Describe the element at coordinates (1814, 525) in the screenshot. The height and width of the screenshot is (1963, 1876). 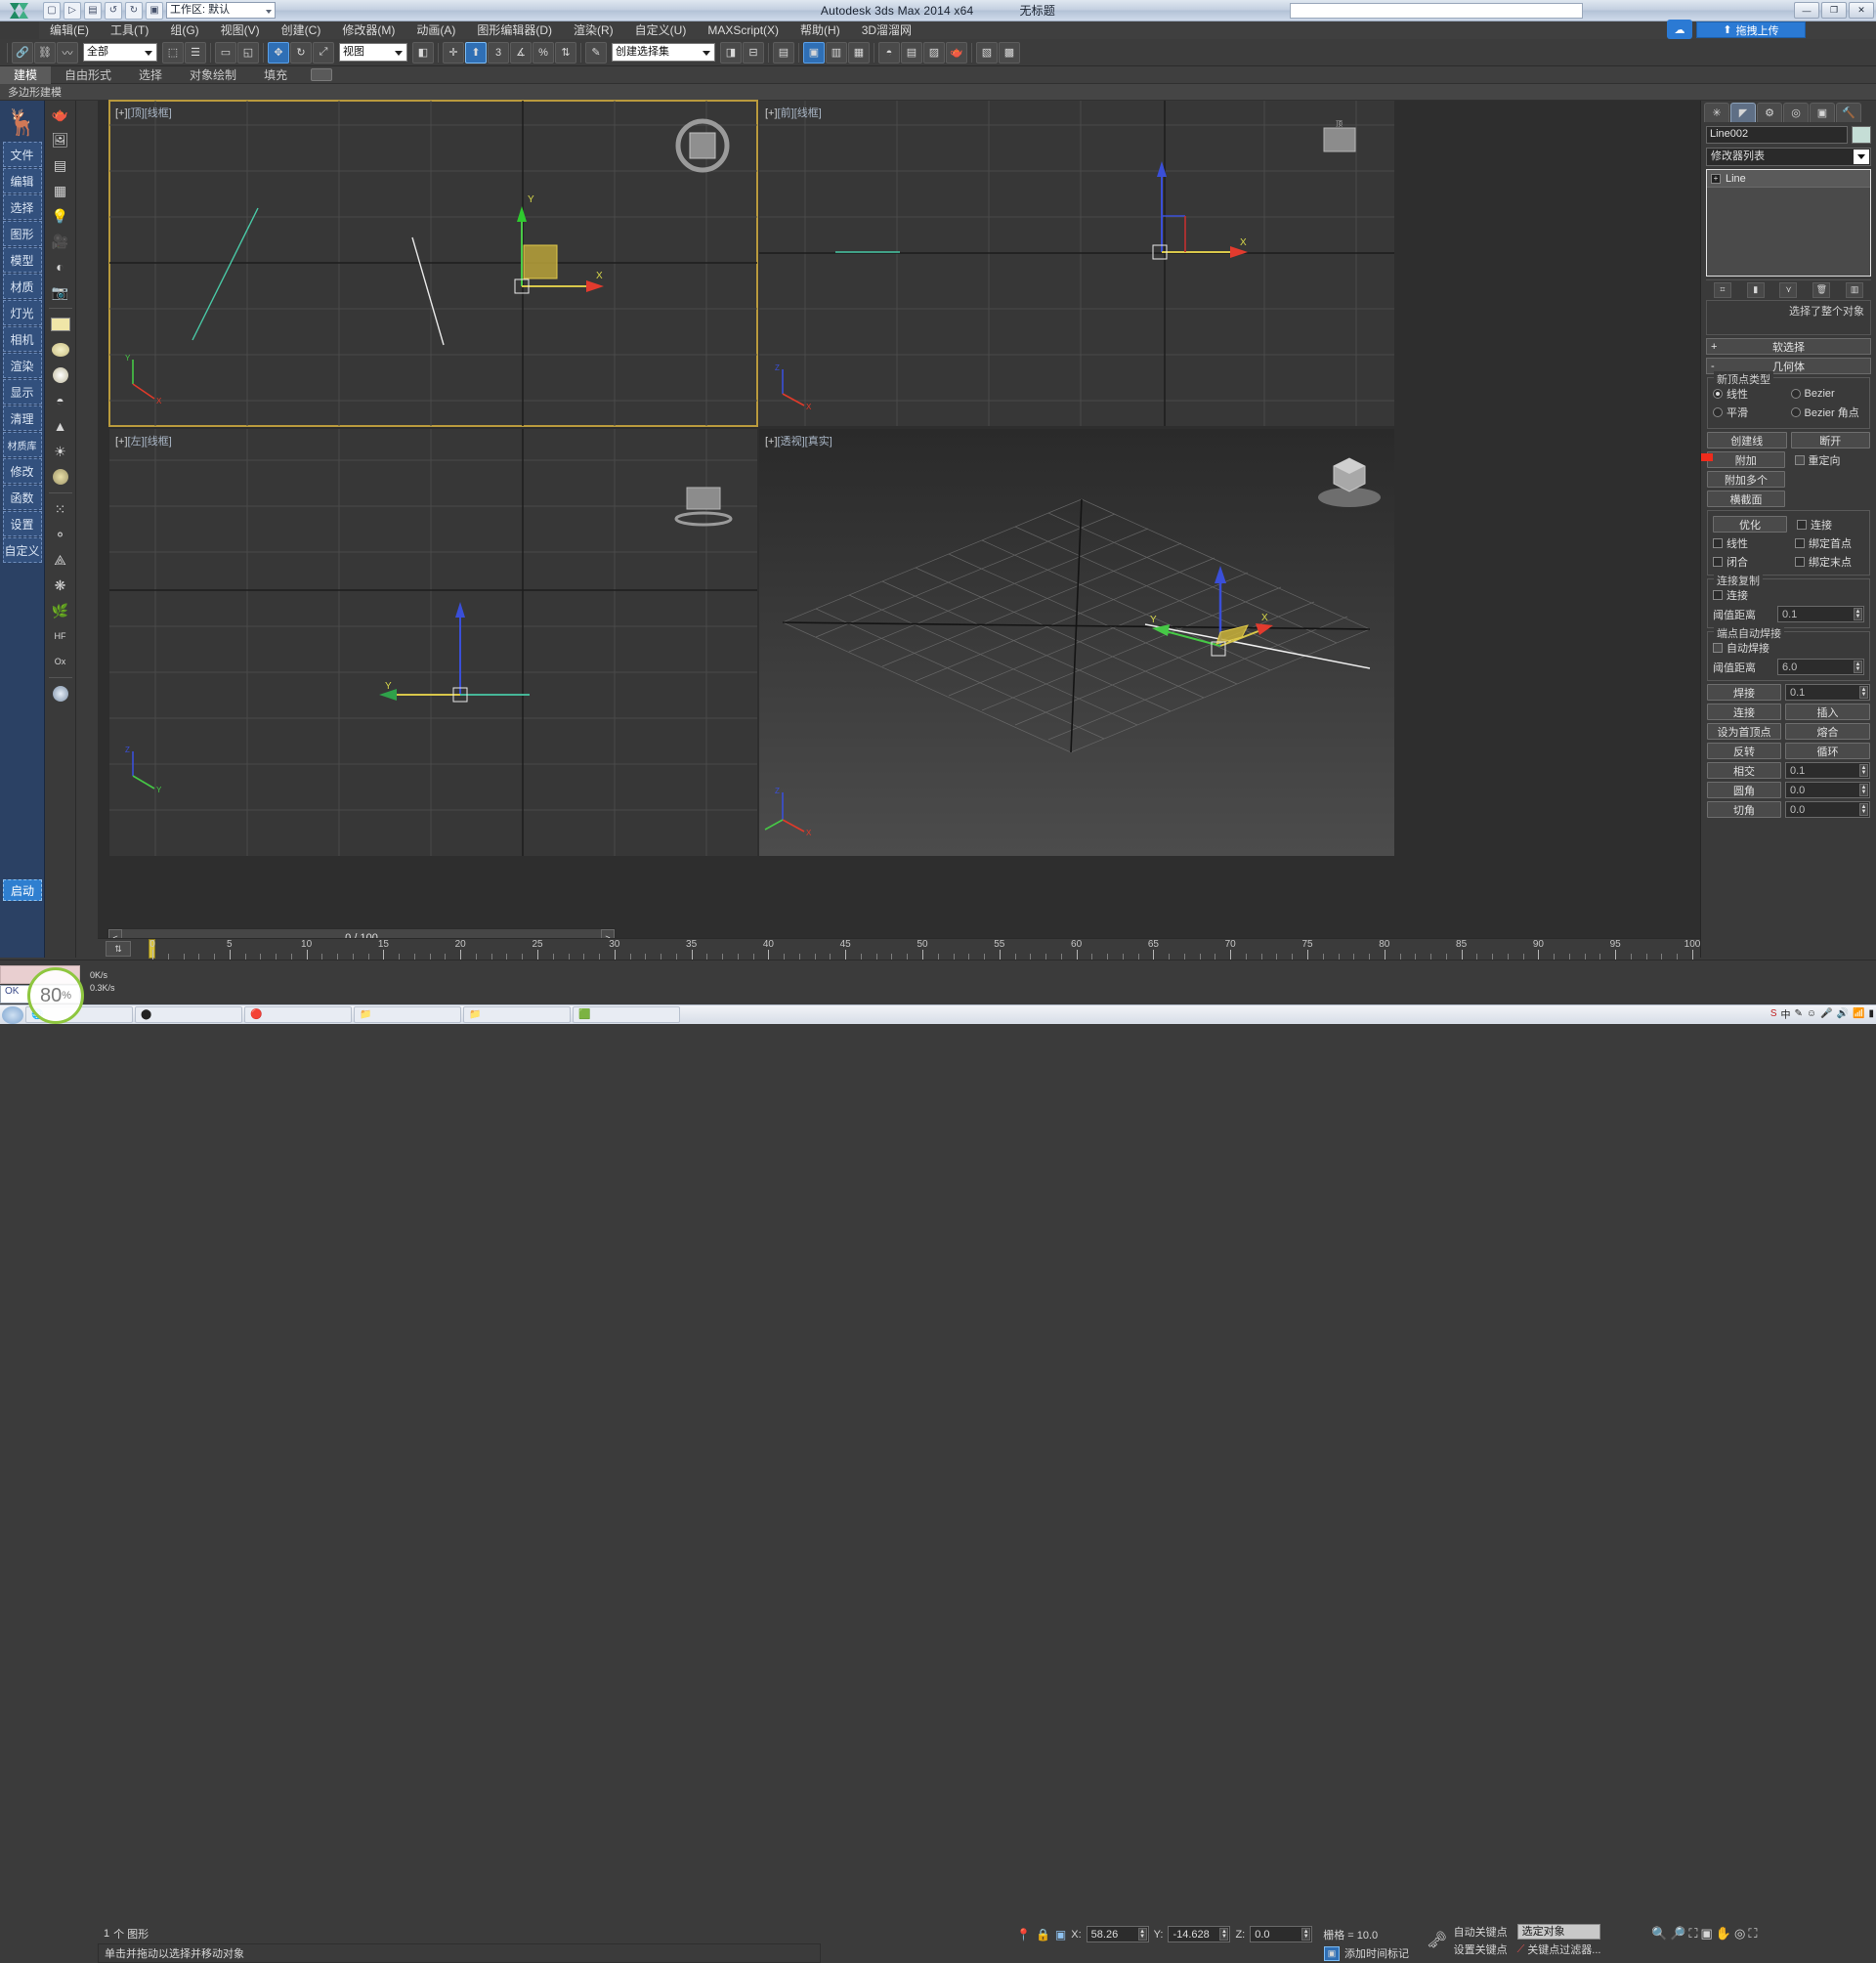
I see `connect-checkbox: 连接` at that location.